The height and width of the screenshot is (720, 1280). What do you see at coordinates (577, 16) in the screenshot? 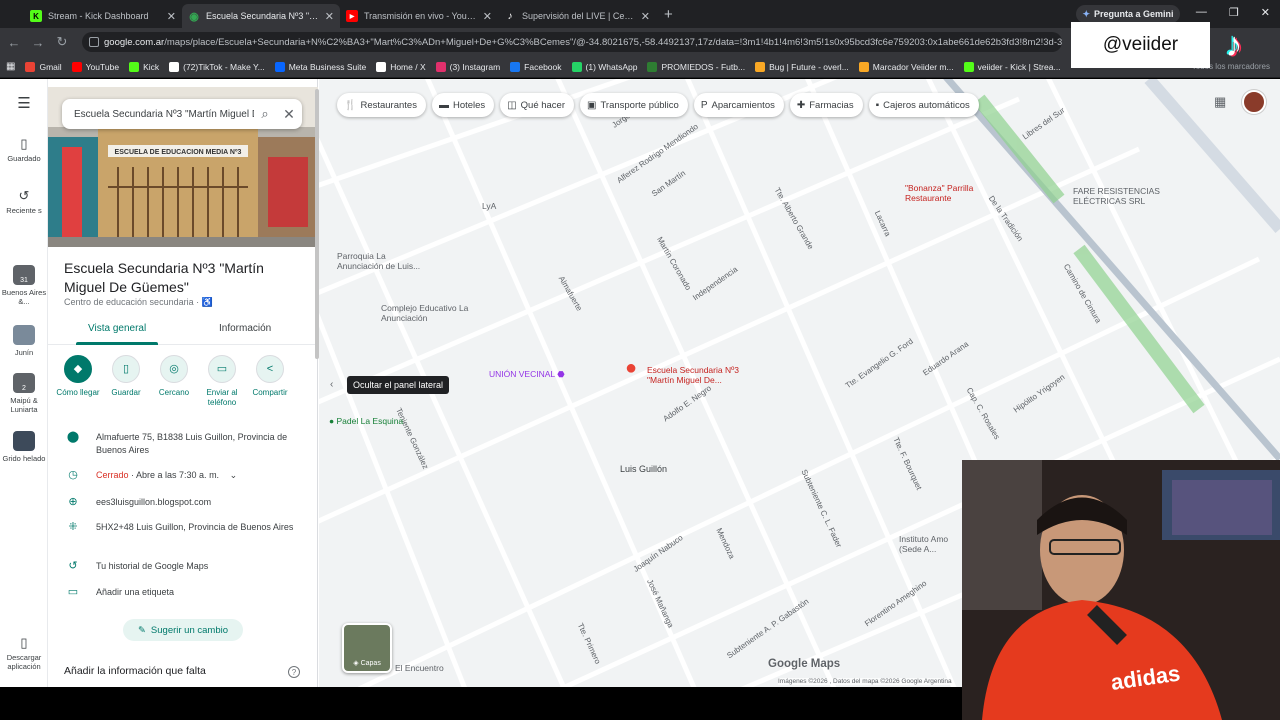
I see `tab-tiktok-live: ♪ Supervisión del LIVE | Centro LI ✕` at bounding box center [577, 16].